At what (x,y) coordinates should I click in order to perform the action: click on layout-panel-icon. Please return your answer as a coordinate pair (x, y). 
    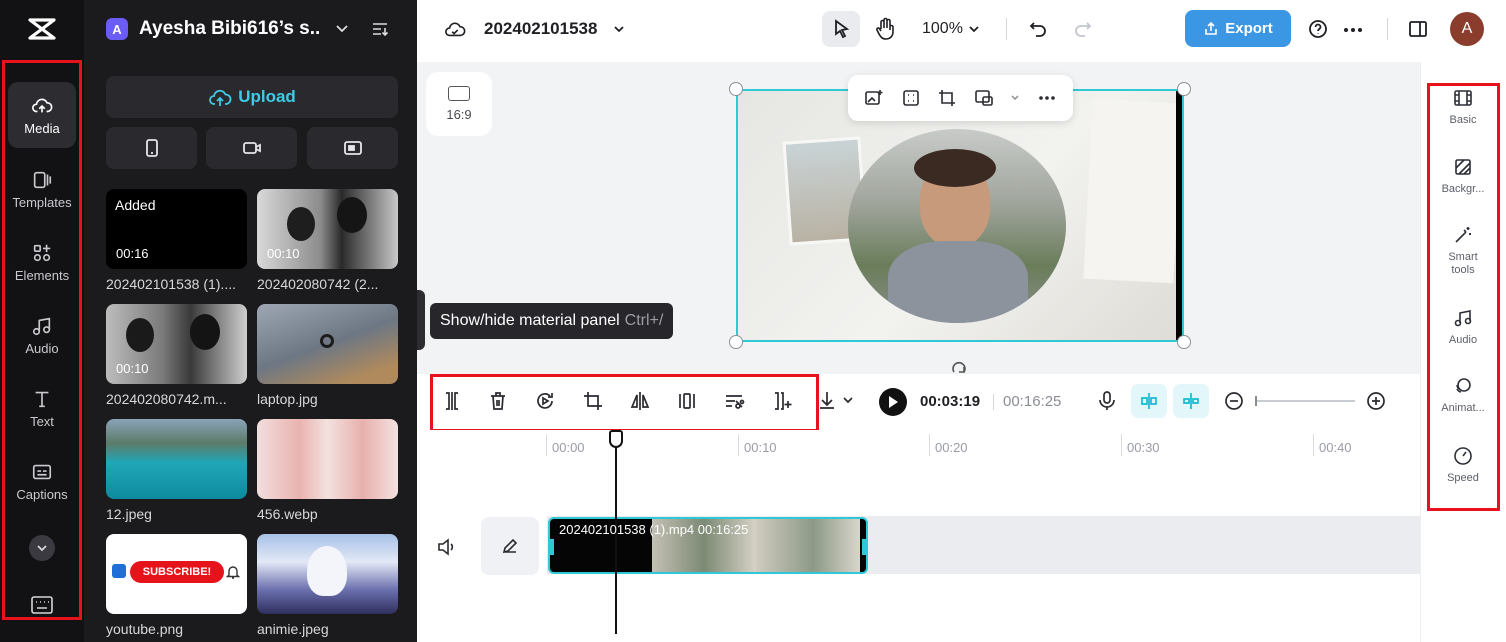
    Looking at the image, I should click on (1418, 29).